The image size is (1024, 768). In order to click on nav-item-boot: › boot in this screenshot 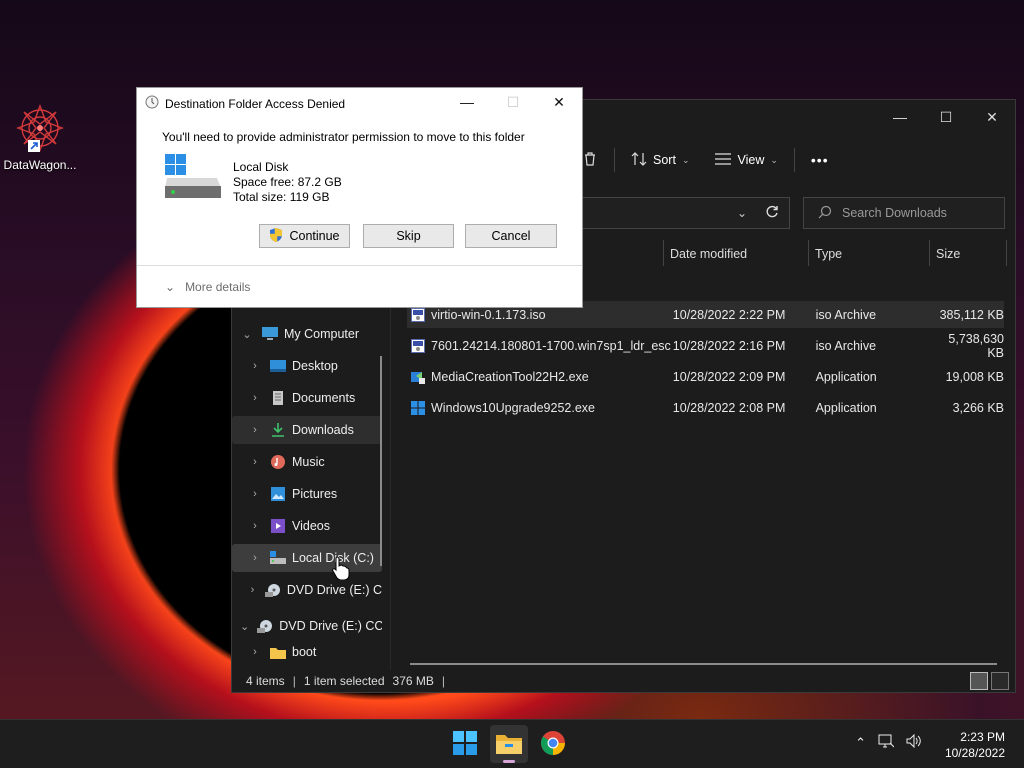, I will do `click(307, 652)`.